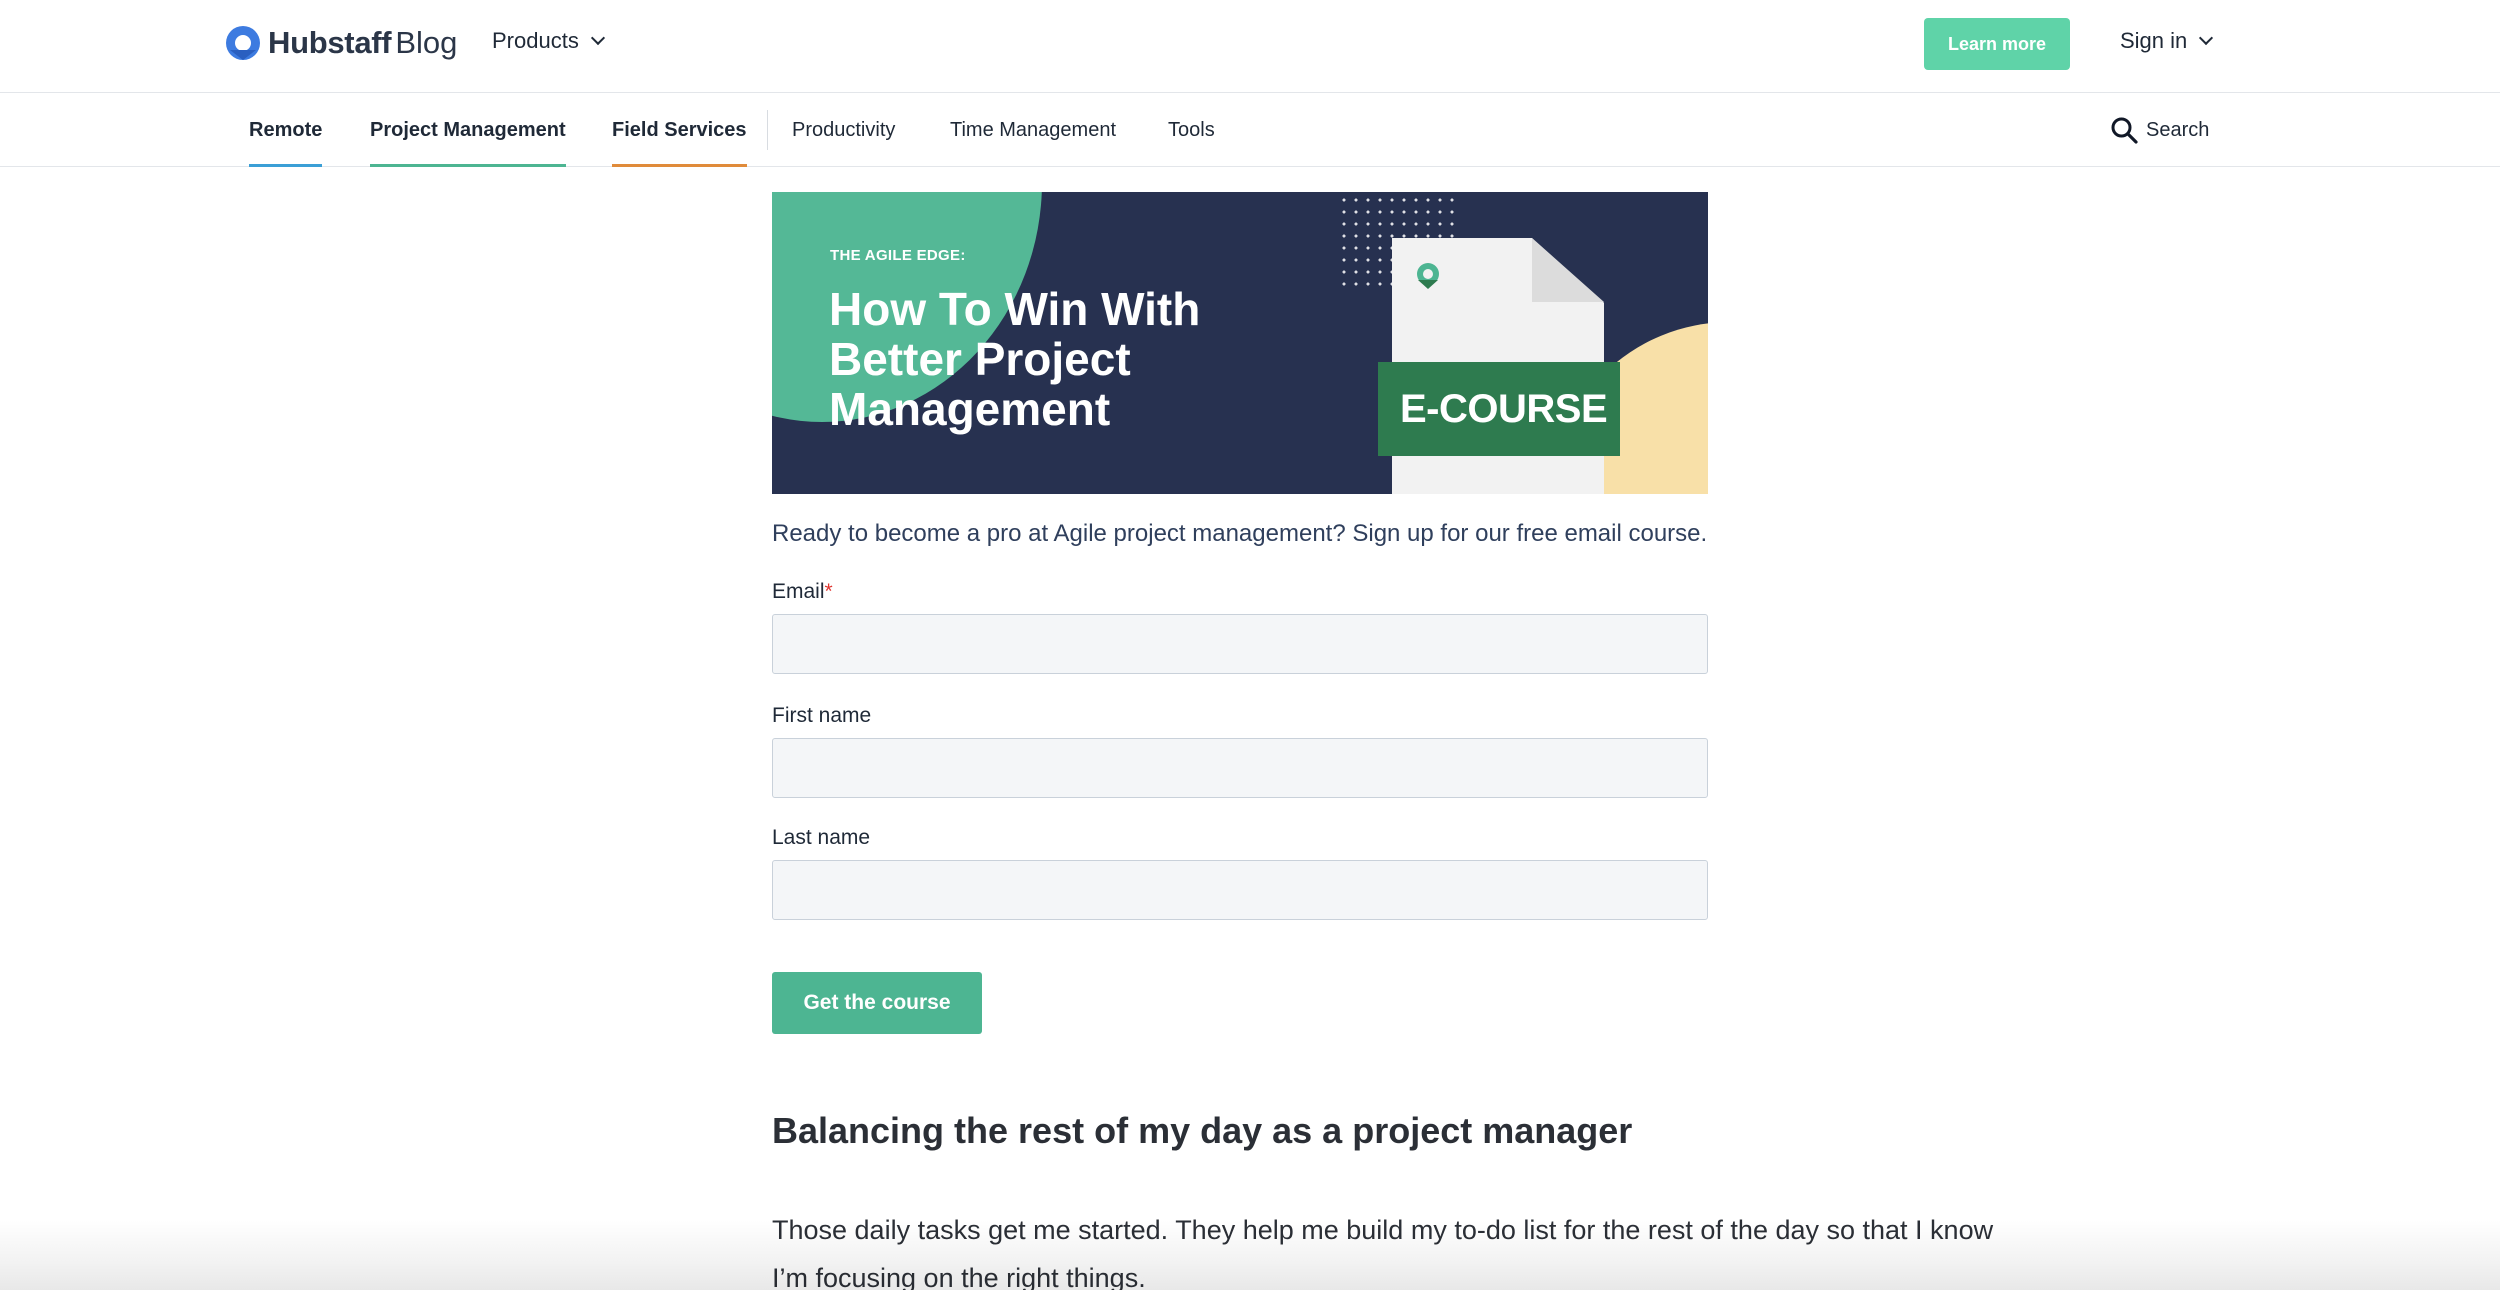 The width and height of the screenshot is (2500, 1290). I want to click on search-icon, so click(2124, 130).